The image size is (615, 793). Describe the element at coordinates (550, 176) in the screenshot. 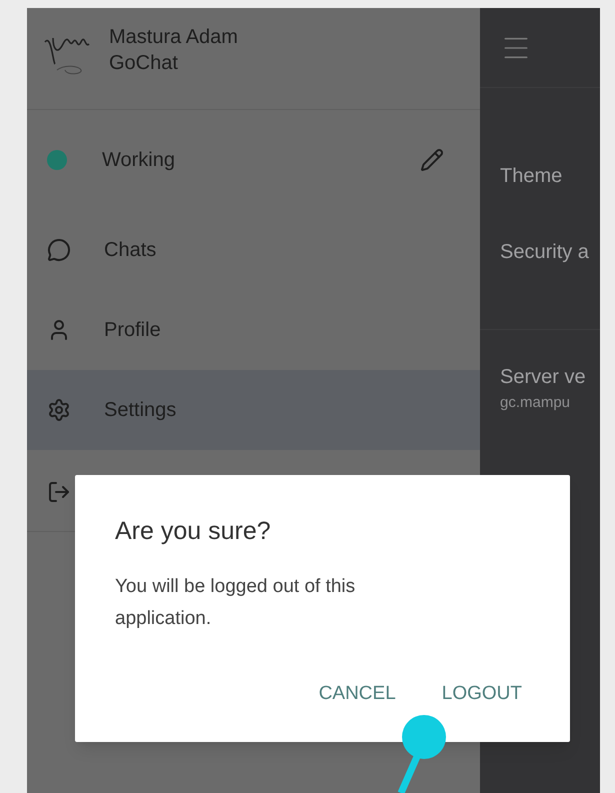

I see `setting-label: Theme` at that location.